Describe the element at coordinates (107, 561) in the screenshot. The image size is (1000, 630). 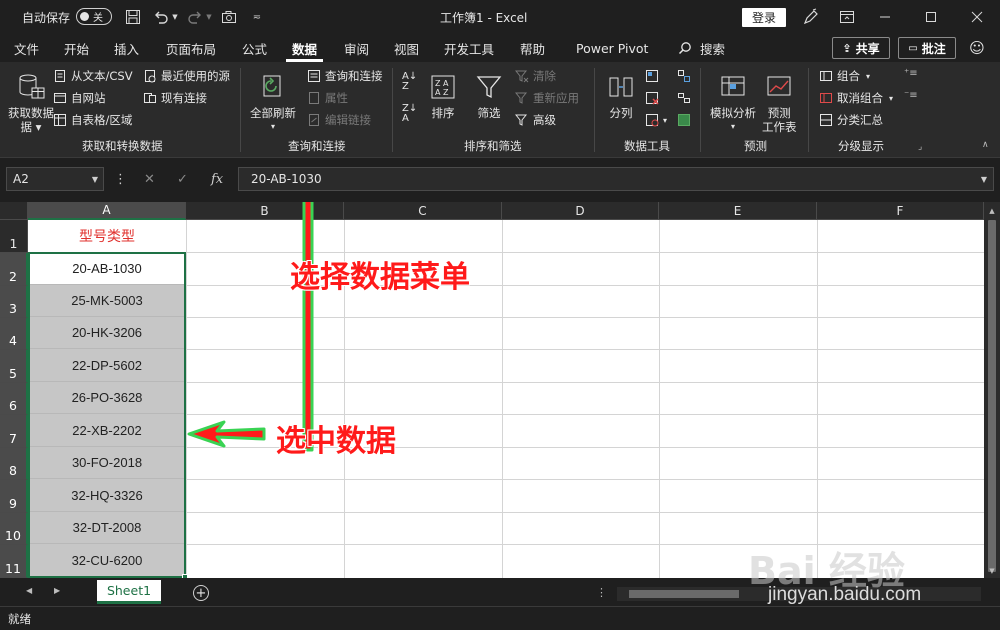
I see `cell-a11: 32-CU-6200` at that location.